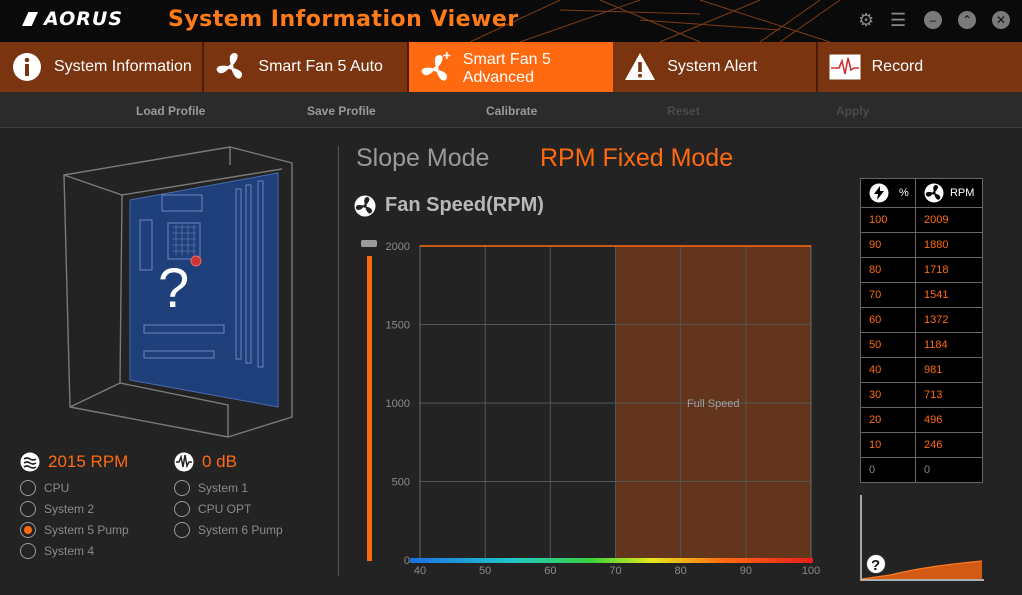  I want to click on percent-cell: 10, so click(888, 445).